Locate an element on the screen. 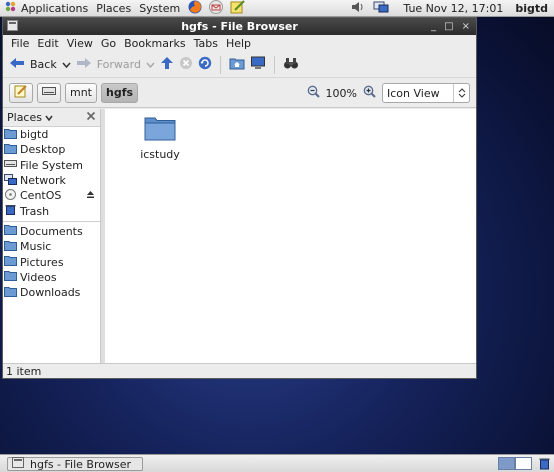 The image size is (554, 472). back-label: Back is located at coordinates (43, 64).